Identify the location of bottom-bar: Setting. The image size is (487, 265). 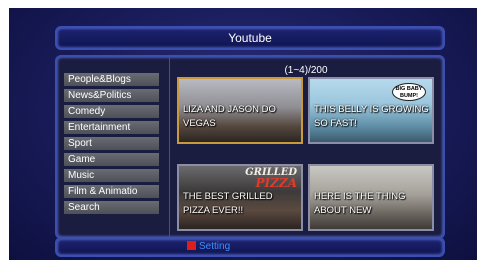
(250, 247).